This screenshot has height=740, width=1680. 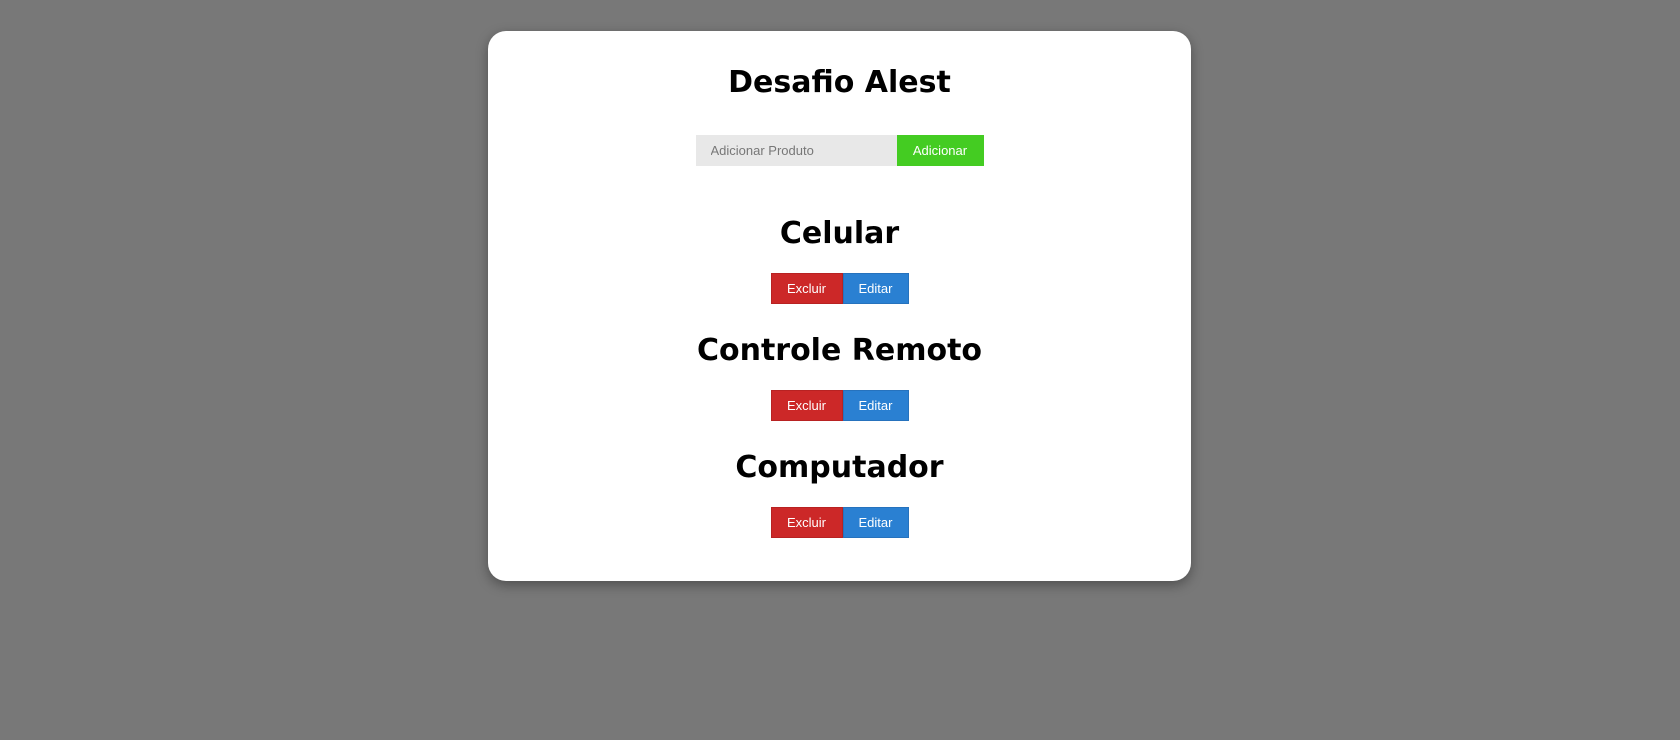 I want to click on product-name: Controle Remoto, so click(x=839, y=350).